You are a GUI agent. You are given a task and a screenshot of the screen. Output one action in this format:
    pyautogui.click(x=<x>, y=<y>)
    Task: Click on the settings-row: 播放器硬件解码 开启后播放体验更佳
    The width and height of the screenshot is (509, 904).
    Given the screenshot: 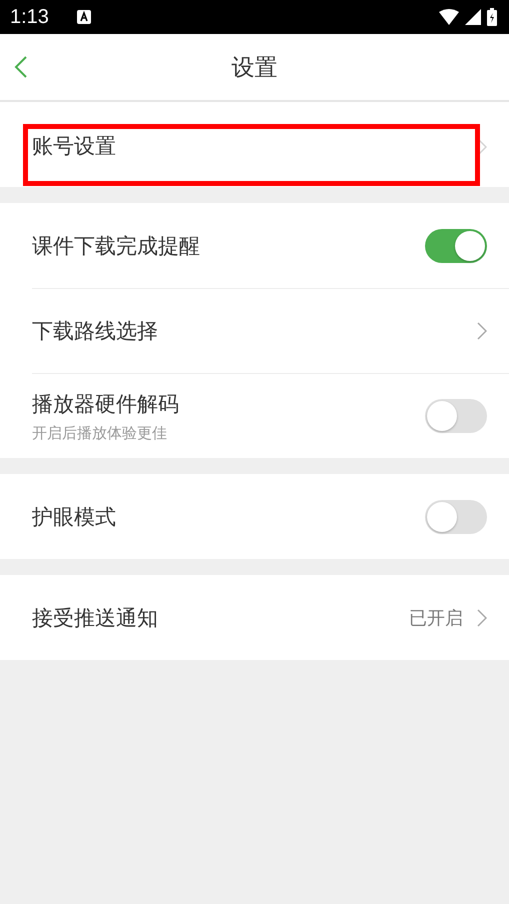 What is the action you would take?
    pyautogui.click(x=270, y=415)
    